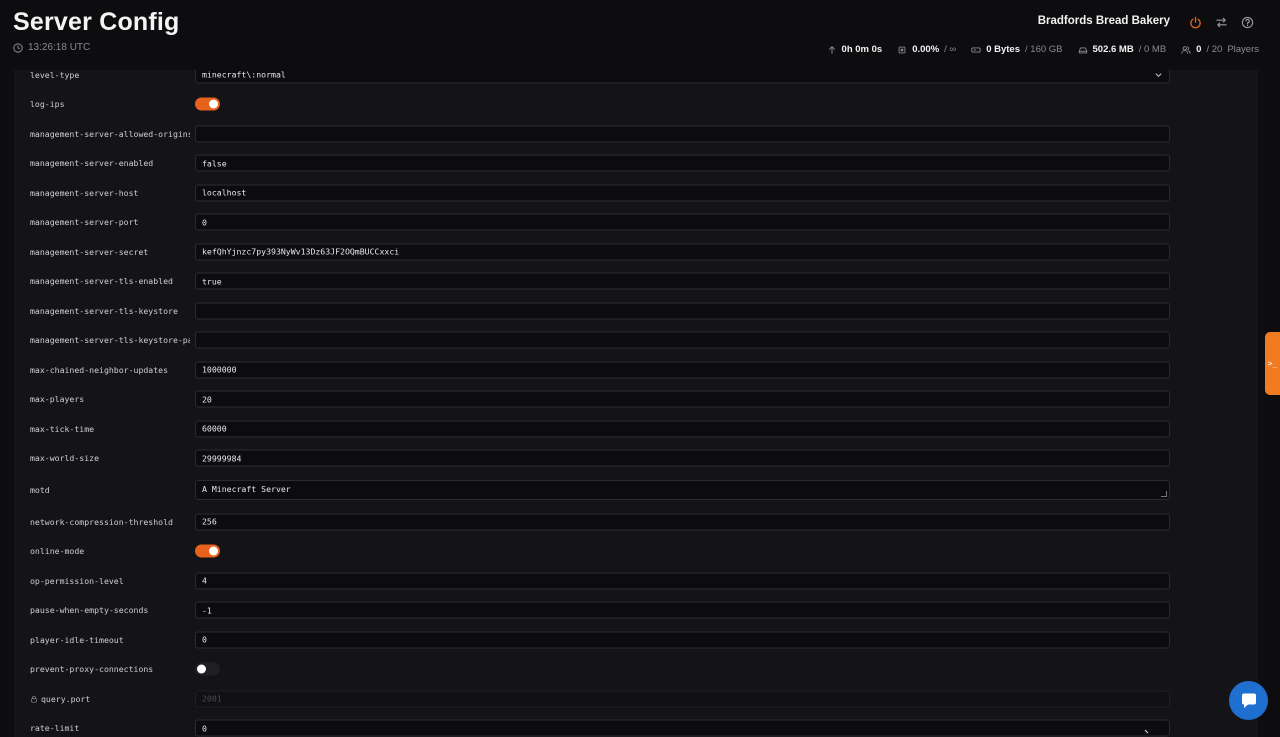 This screenshot has height=737, width=1280. Describe the element at coordinates (682, 699) in the screenshot. I see `query-port-input: 2001` at that location.